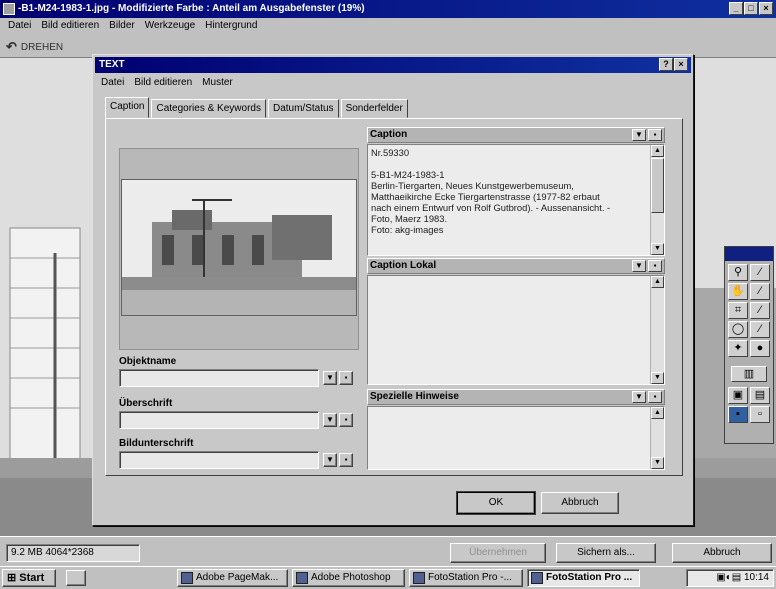  What do you see at coordinates (738, 291) in the screenshot?
I see `hand-icon: ✋` at bounding box center [738, 291].